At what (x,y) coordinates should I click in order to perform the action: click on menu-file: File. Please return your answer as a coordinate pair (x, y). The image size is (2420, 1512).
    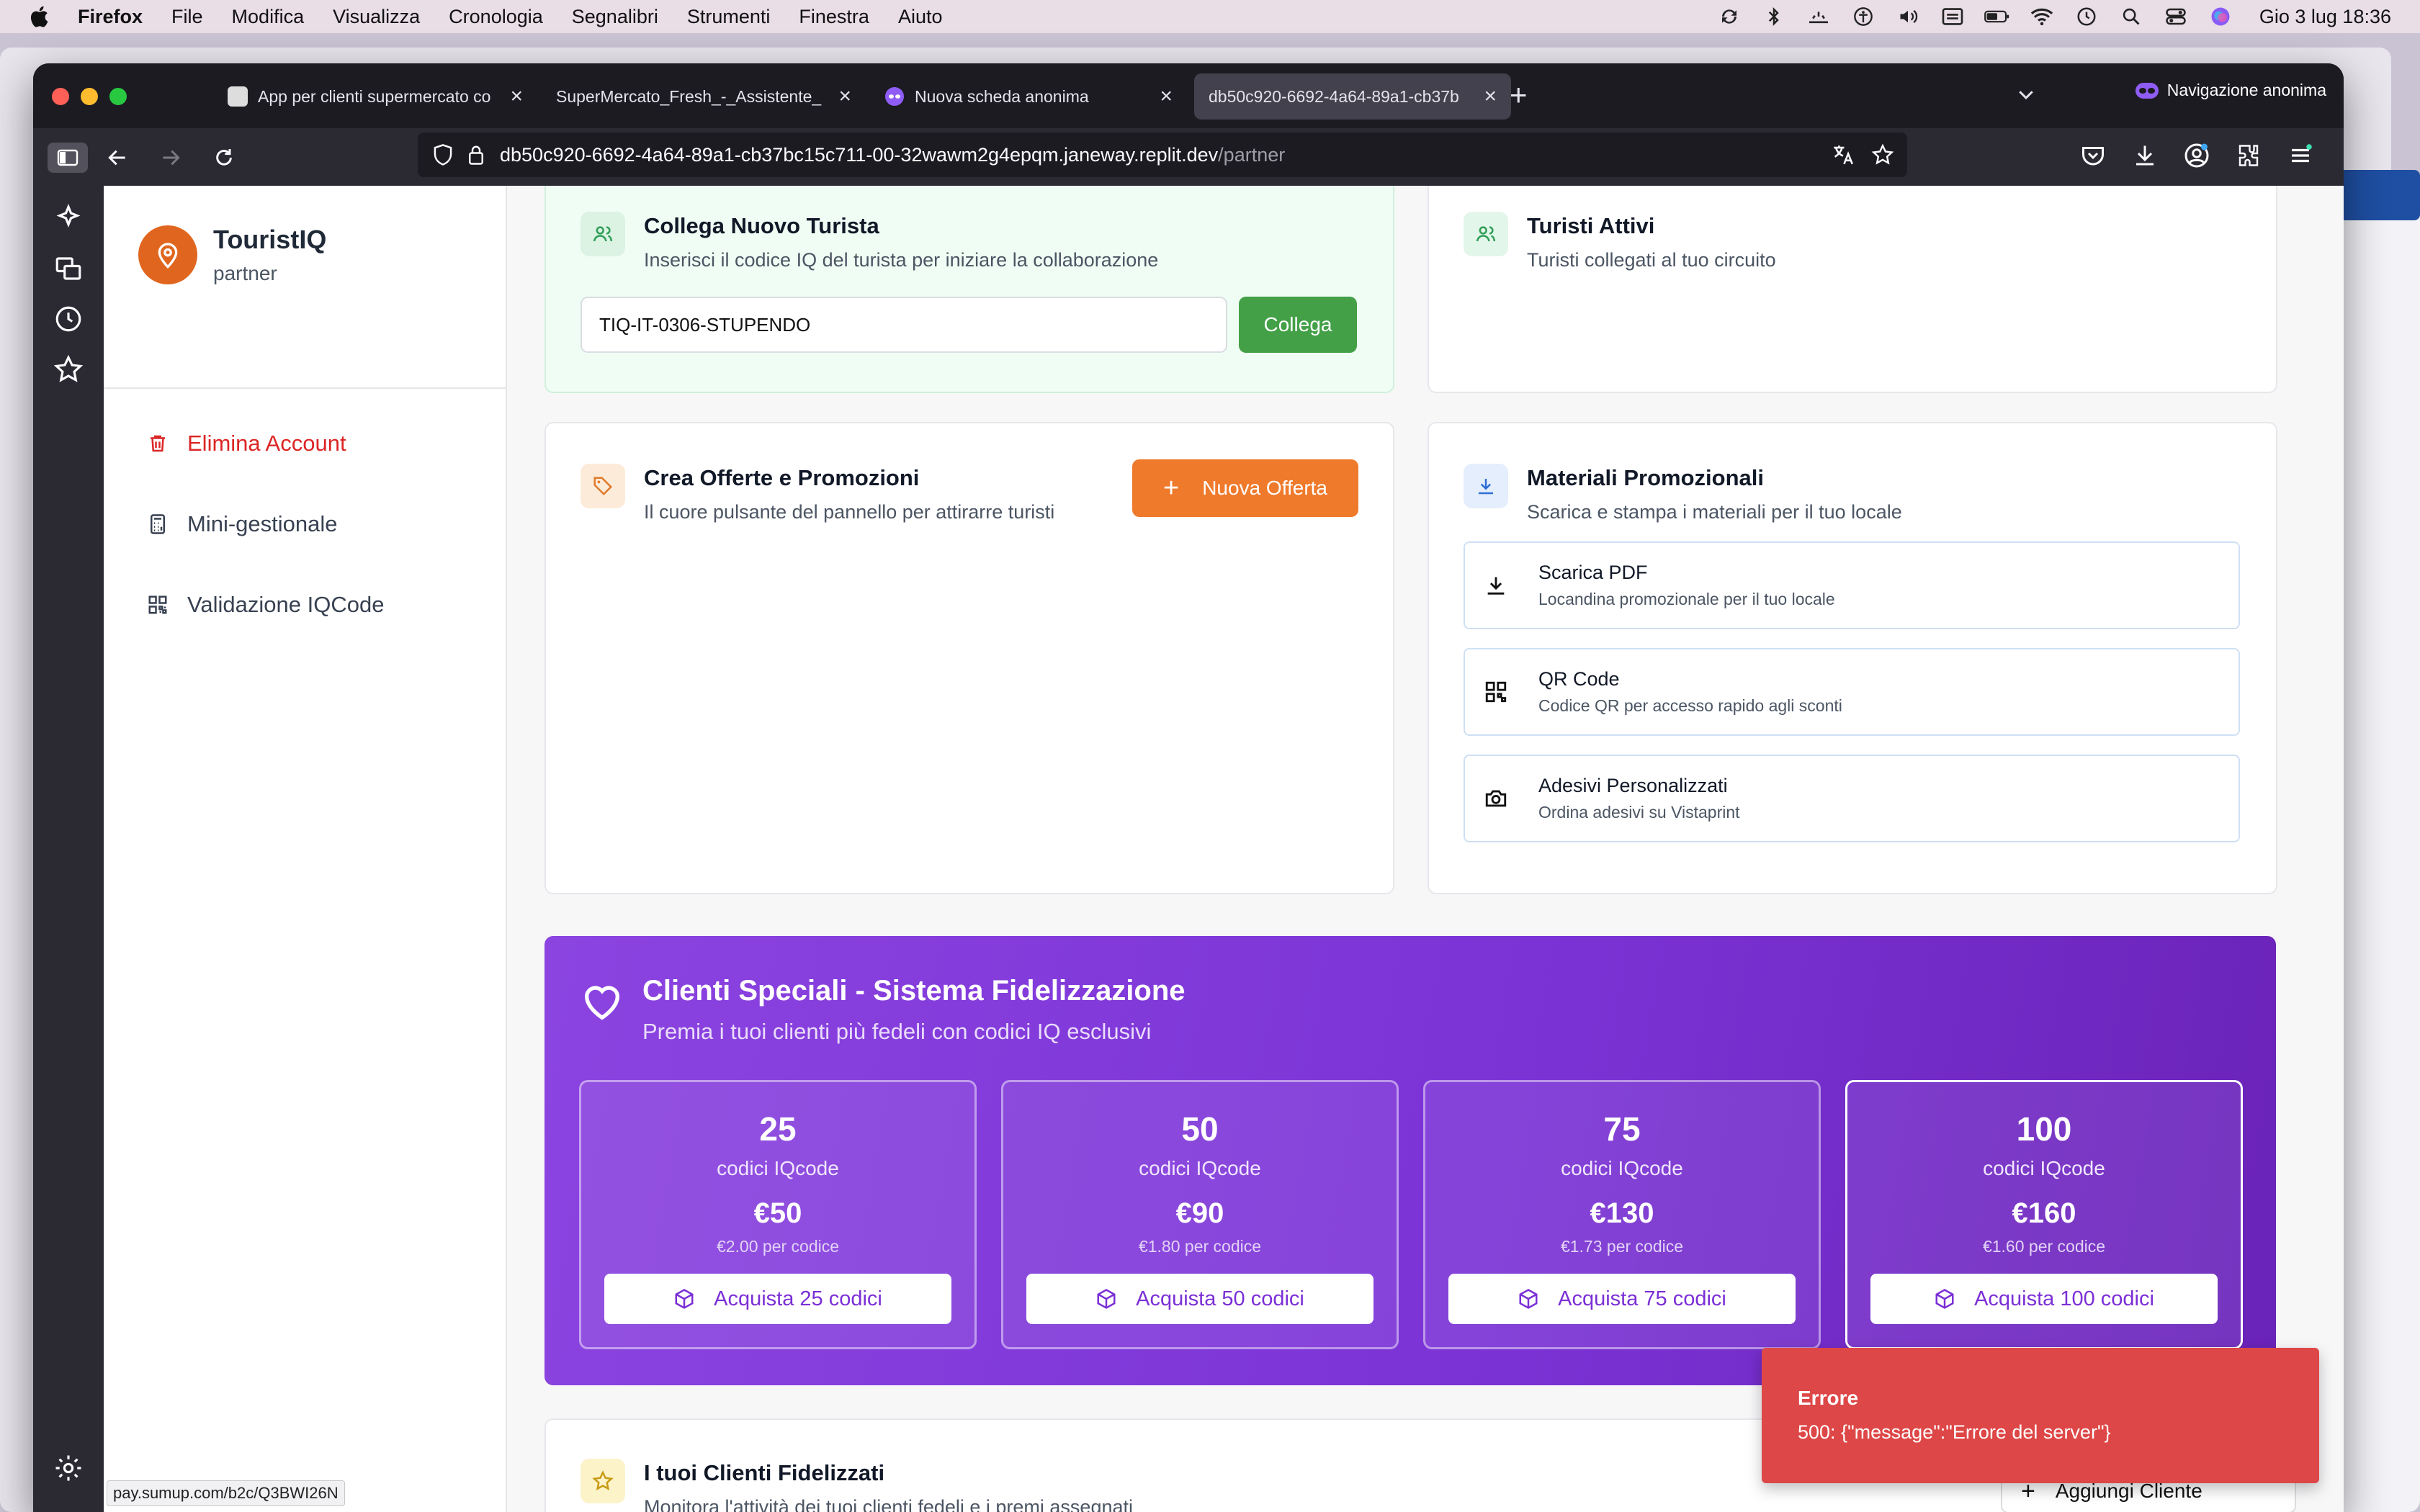
    Looking at the image, I should click on (187, 17).